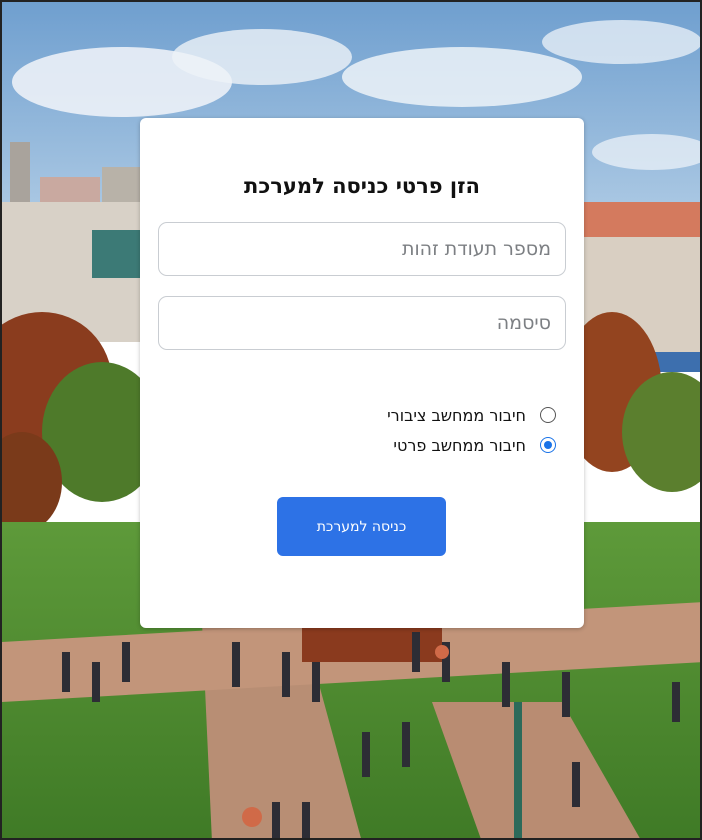 This screenshot has height=840, width=702. I want to click on private-computer-option: חיבור ממחשב פרטי, so click(471, 445).